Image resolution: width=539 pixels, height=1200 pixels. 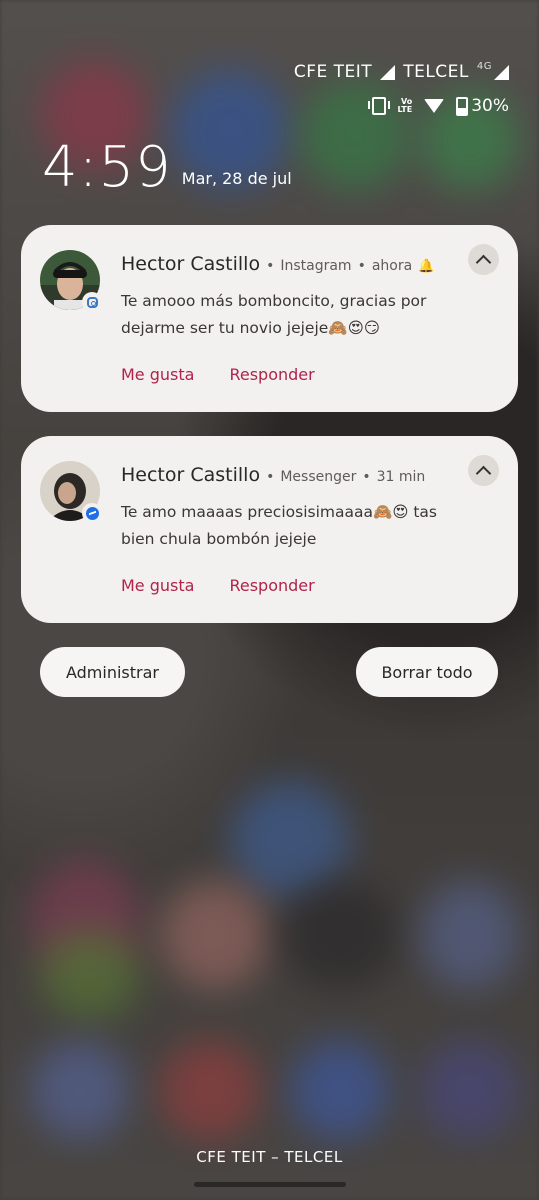 I want to click on gesture-nav-bar, so click(x=270, y=1184).